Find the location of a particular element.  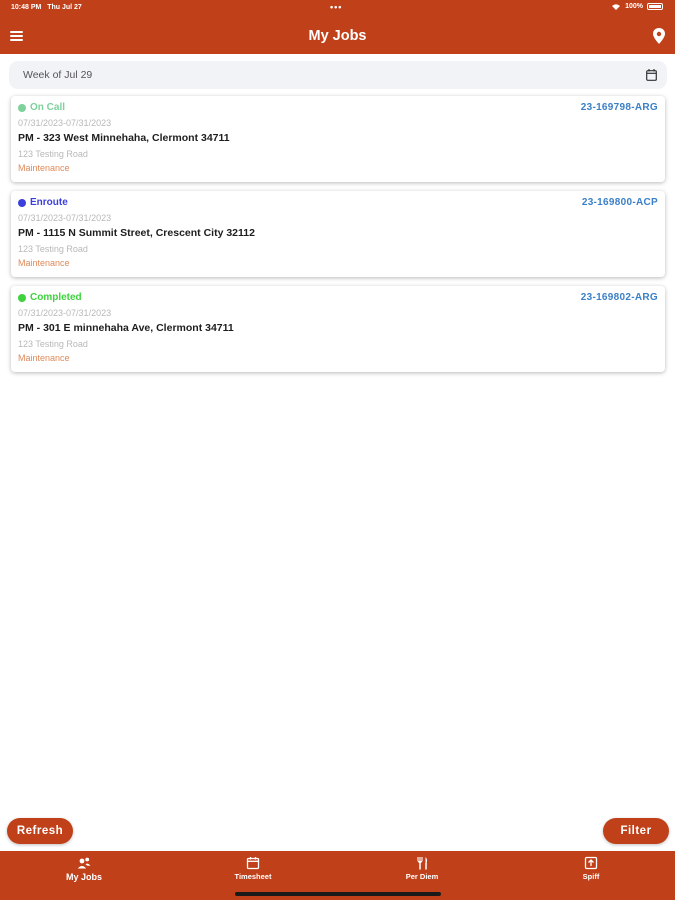

tab-label: Per Diem is located at coordinates (422, 876).